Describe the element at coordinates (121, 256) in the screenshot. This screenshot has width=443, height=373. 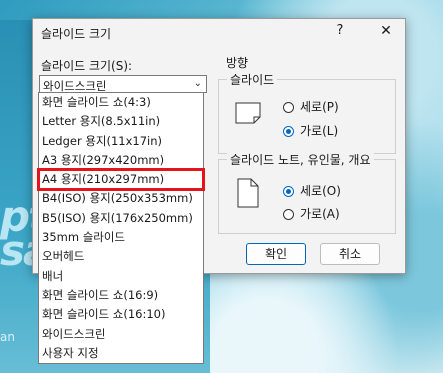
I see `dropdown-option: 오버헤드` at that location.